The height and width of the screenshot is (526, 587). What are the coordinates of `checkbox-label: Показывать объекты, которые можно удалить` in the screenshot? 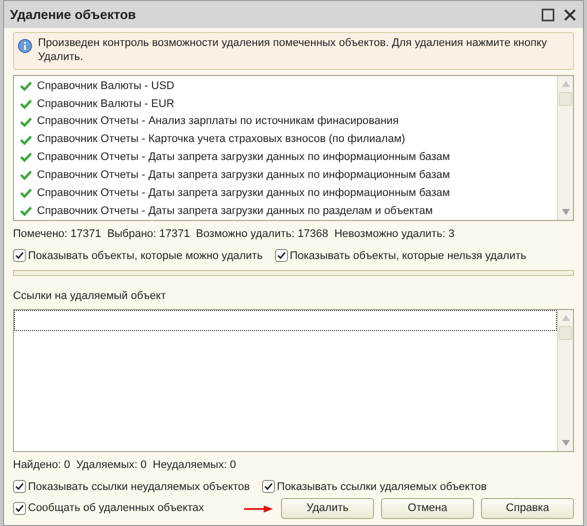 It's located at (145, 256).